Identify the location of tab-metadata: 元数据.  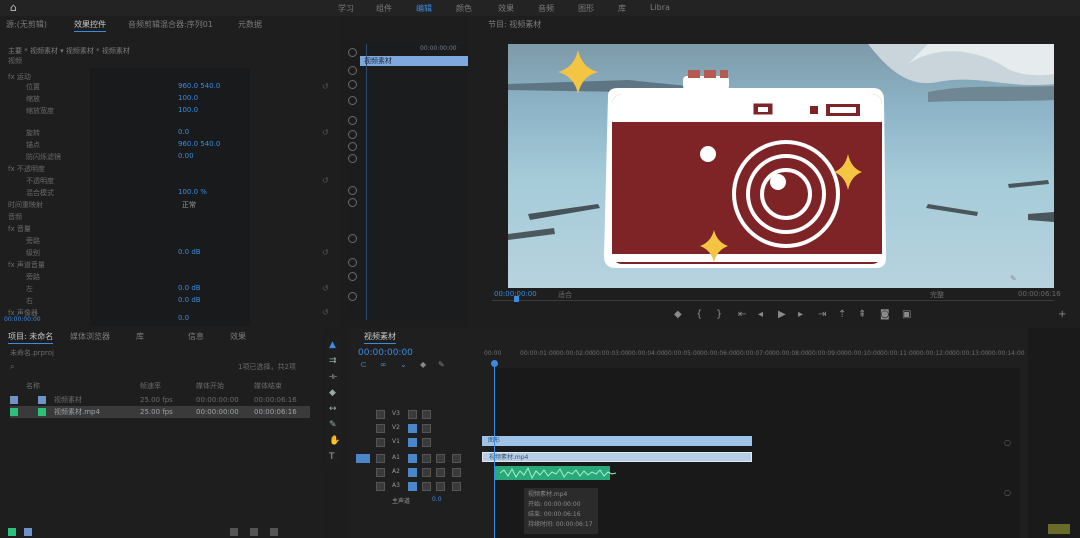
(250, 24).